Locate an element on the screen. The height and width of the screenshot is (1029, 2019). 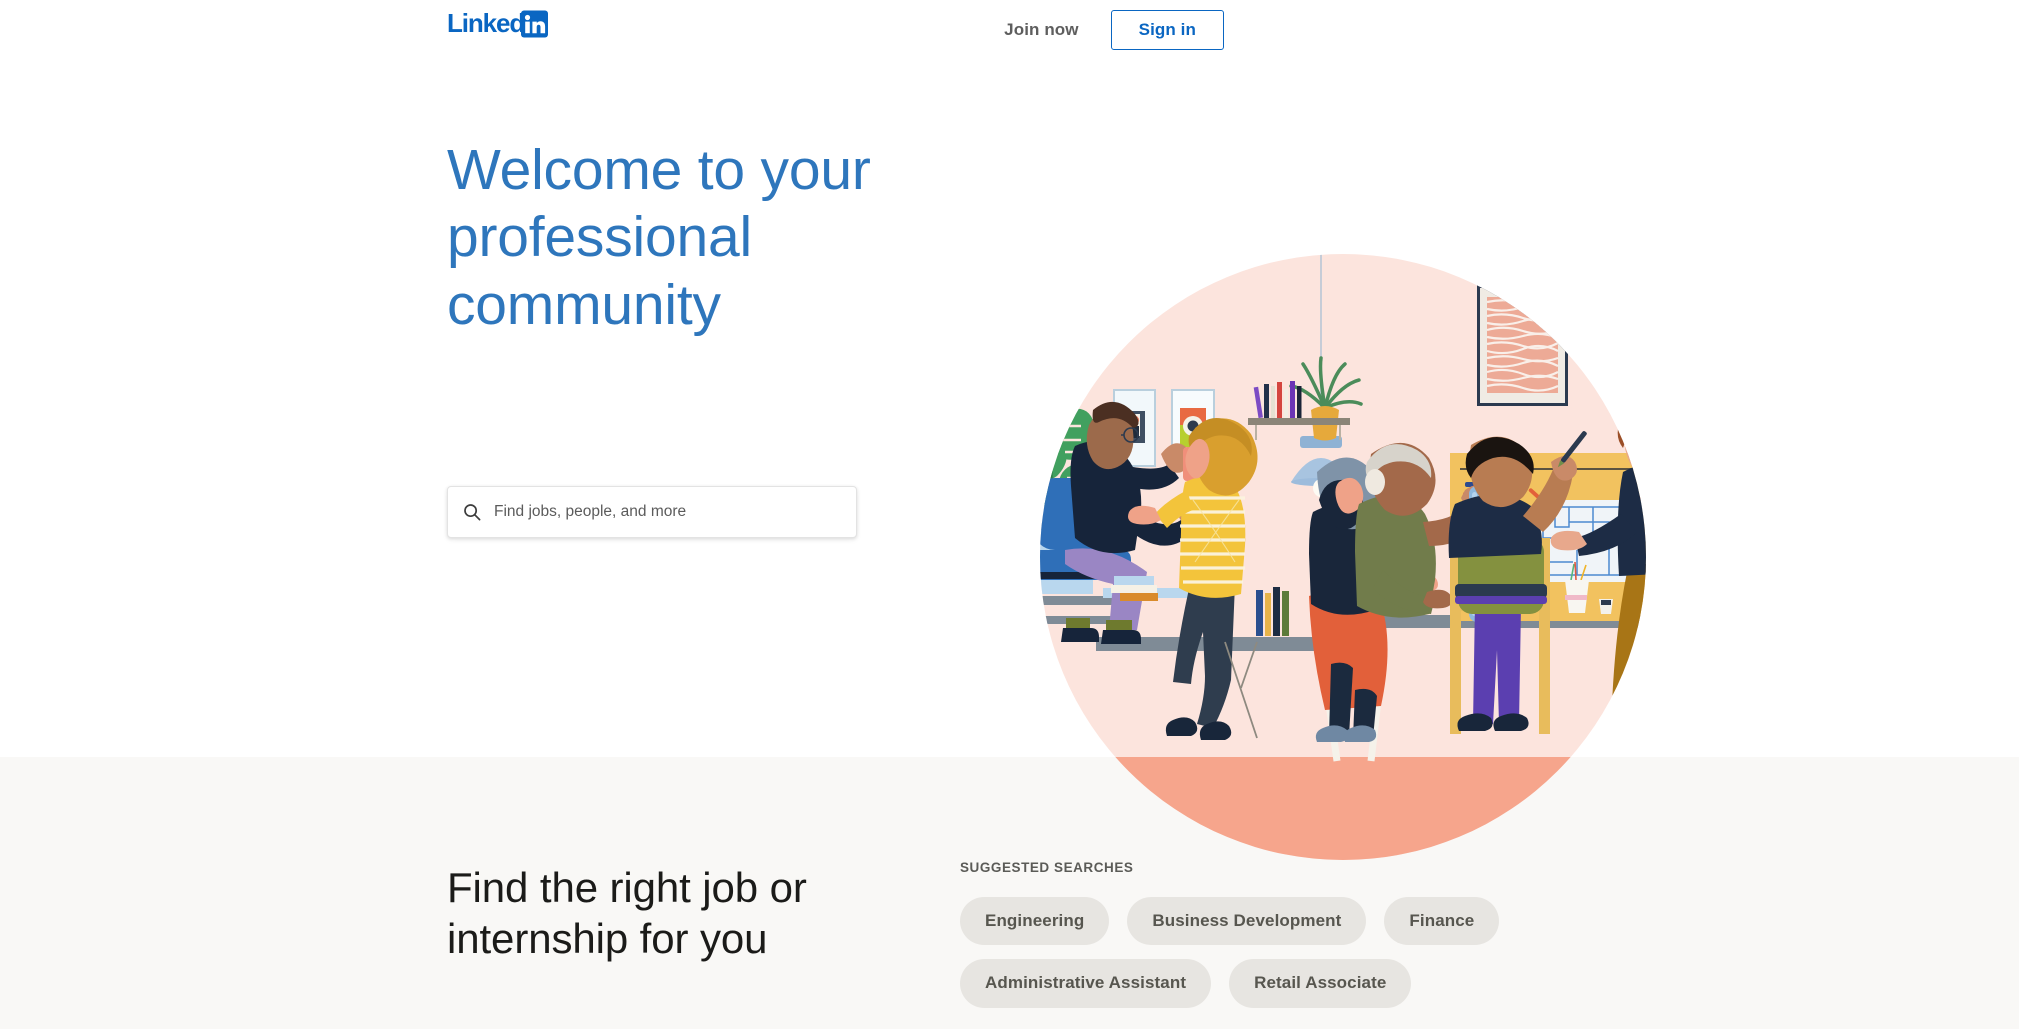
linkedin-logo-icon: Linked is located at coordinates (497, 24).